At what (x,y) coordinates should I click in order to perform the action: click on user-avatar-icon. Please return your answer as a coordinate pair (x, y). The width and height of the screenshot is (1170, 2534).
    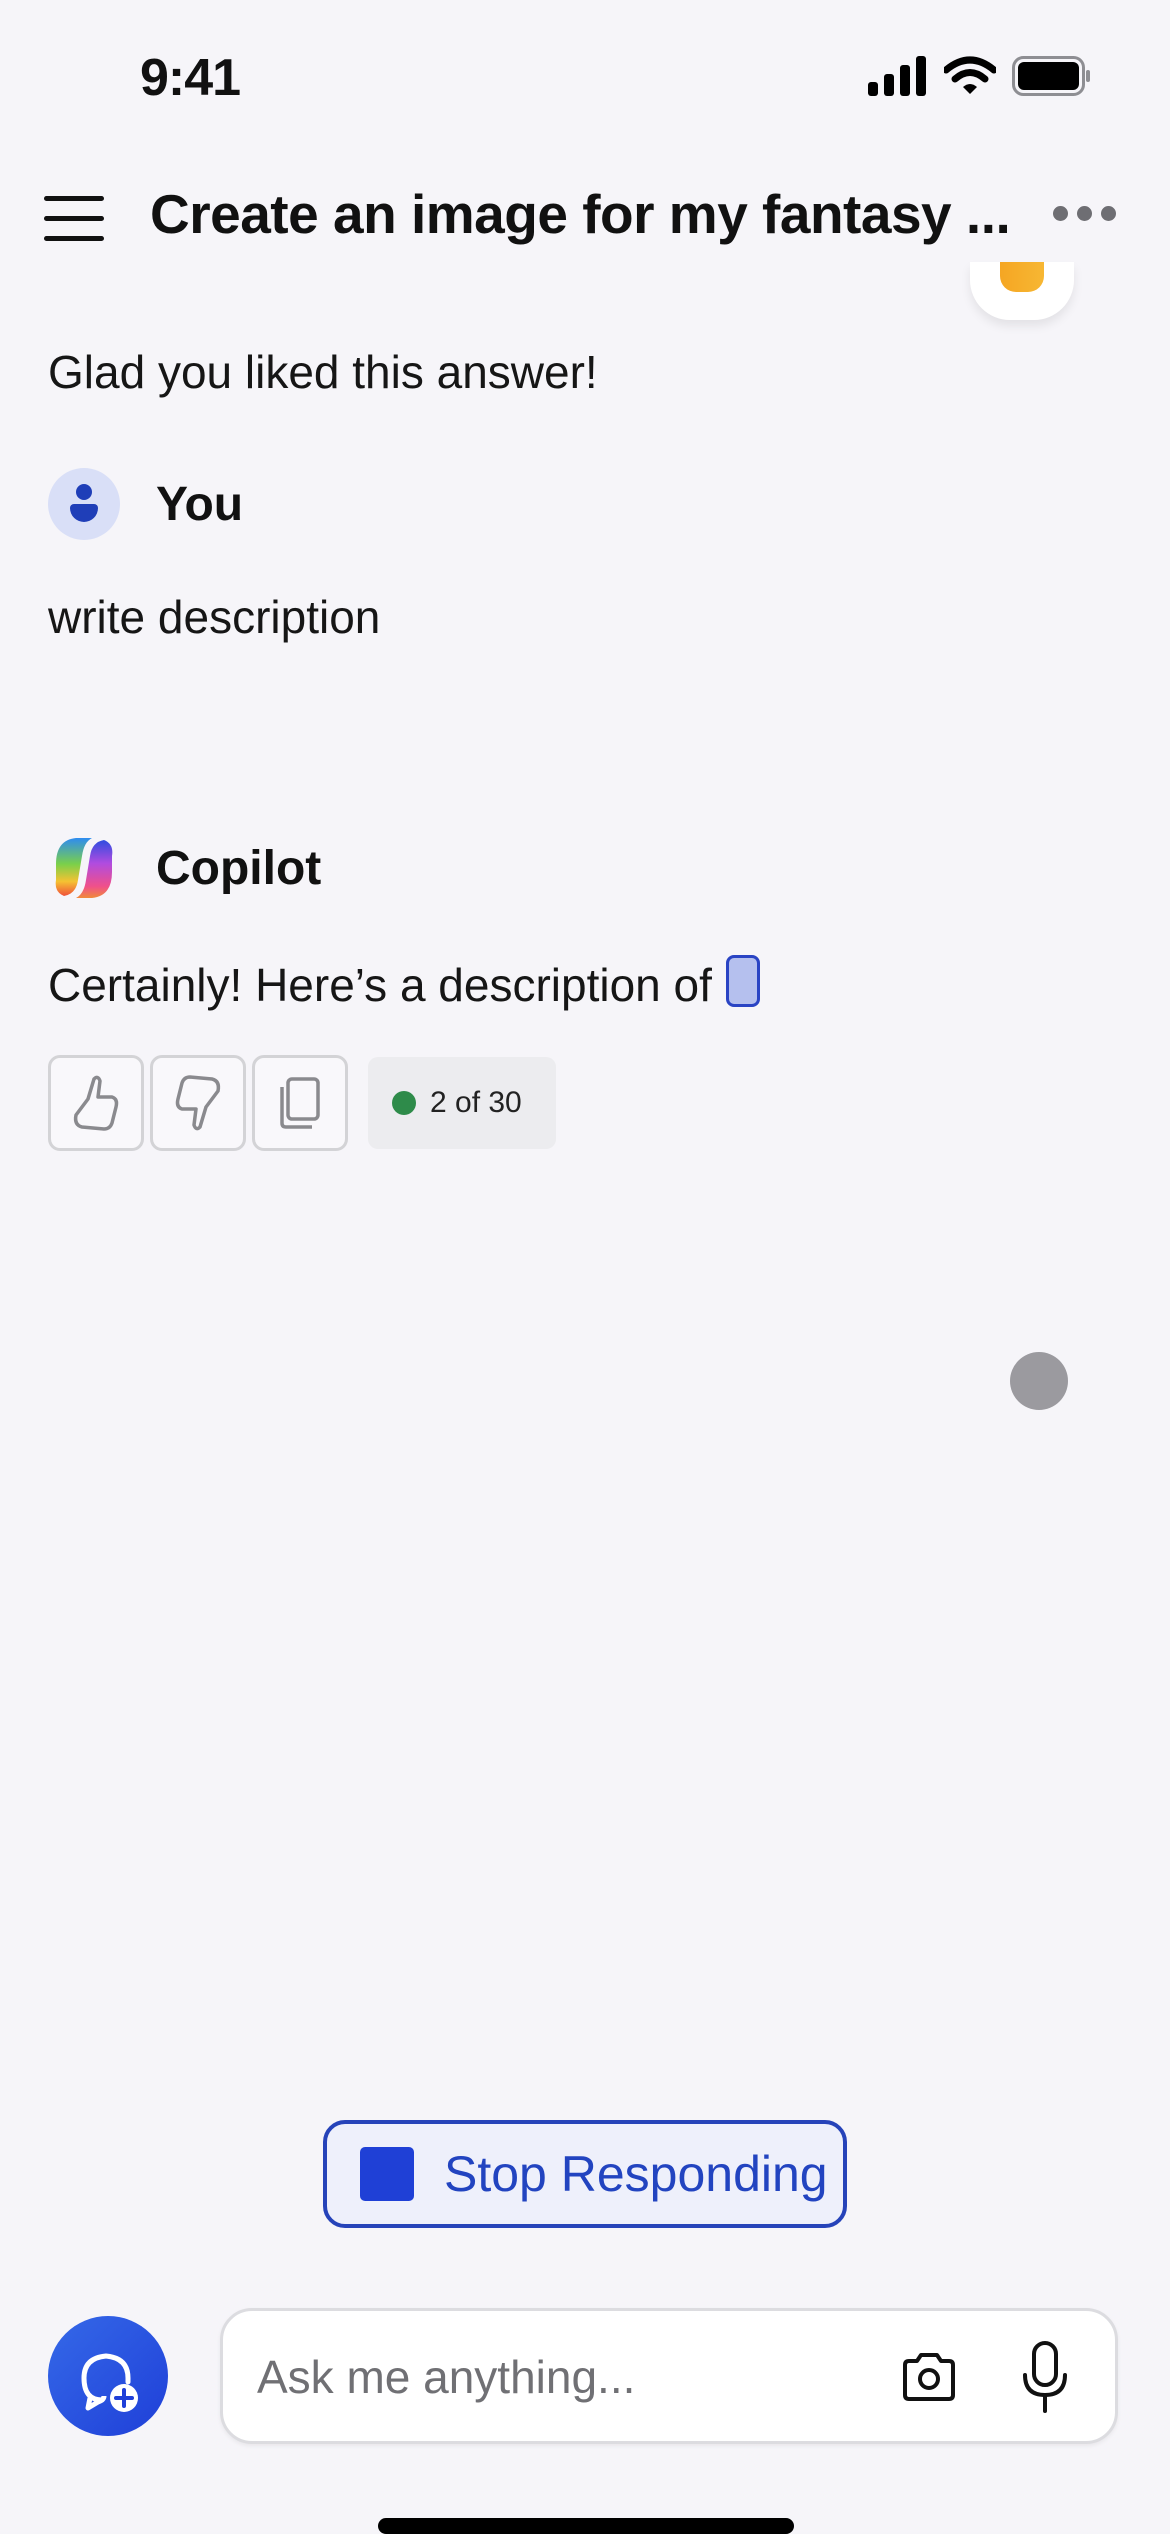
    Looking at the image, I should click on (84, 504).